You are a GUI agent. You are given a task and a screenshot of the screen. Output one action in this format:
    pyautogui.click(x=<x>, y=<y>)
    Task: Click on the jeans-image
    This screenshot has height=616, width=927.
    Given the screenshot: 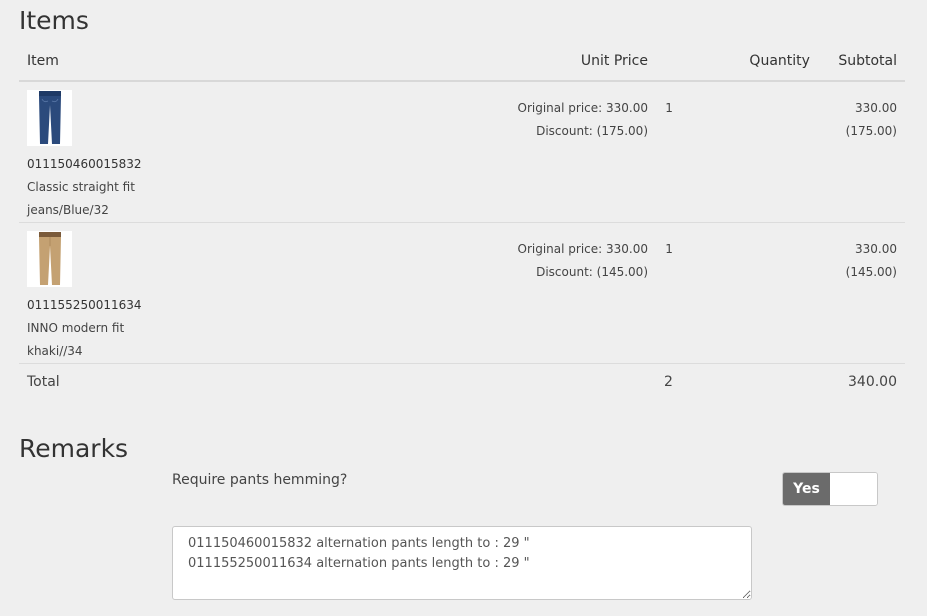 What is the action you would take?
    pyautogui.click(x=49, y=117)
    